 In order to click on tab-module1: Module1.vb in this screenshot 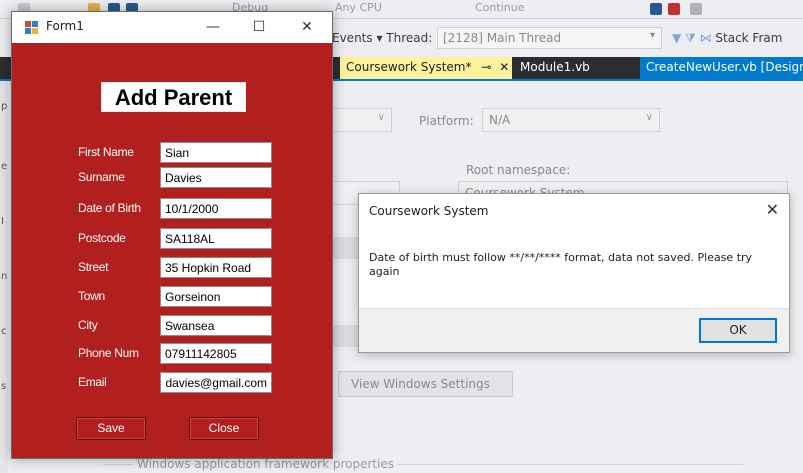, I will do `click(555, 68)`.